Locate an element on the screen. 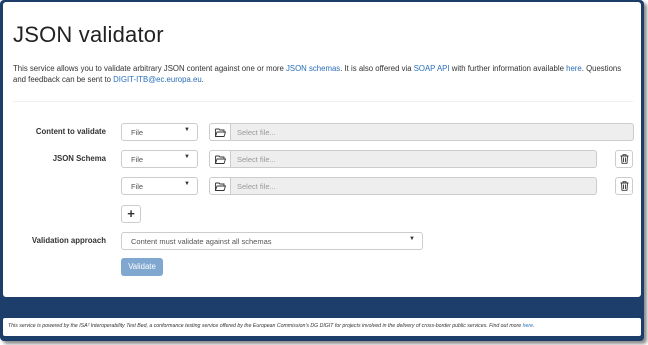  schema-source-select-2: File ▼ is located at coordinates (159, 186).